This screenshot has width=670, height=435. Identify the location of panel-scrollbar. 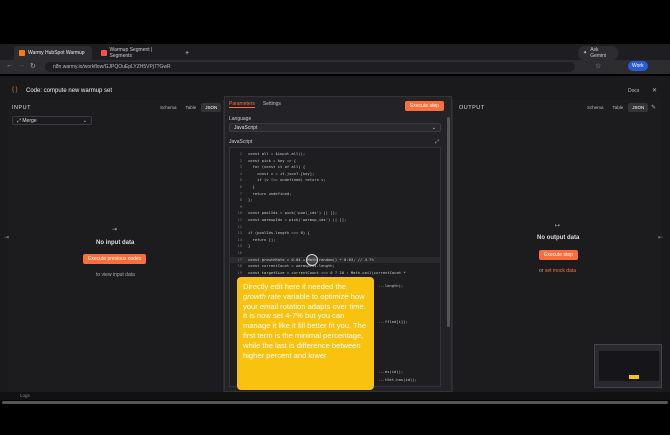
(448, 222).